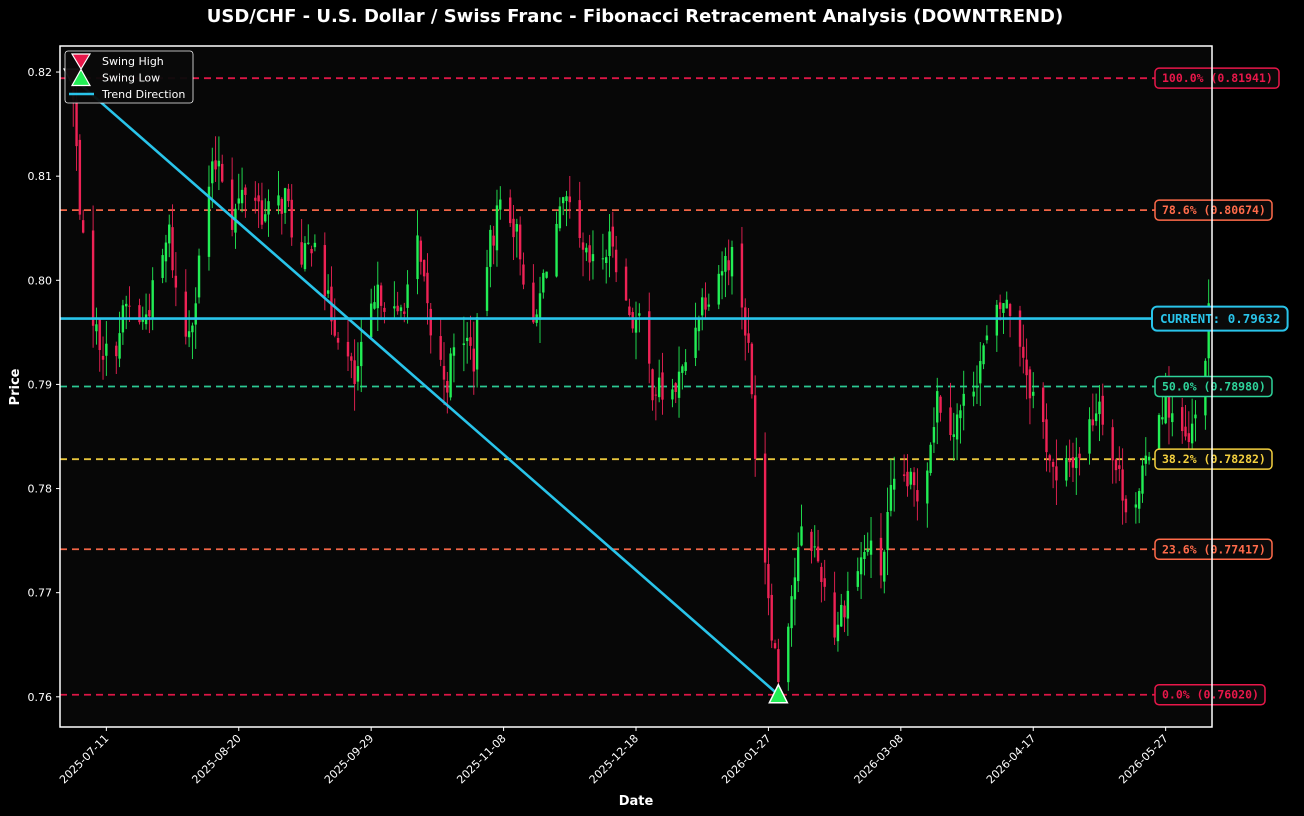 The height and width of the screenshot is (816, 1304). What do you see at coordinates (1214, 387) in the screenshot?
I see `fib-label-2: 50.0% (0.78980)` at bounding box center [1214, 387].